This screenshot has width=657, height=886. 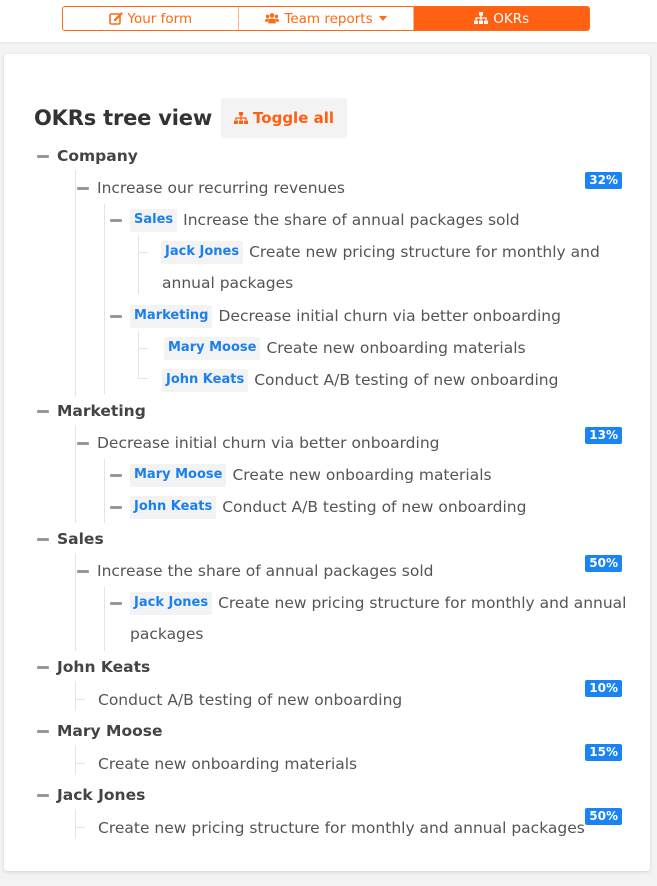 I want to click on caret-down-icon, so click(x=382, y=18).